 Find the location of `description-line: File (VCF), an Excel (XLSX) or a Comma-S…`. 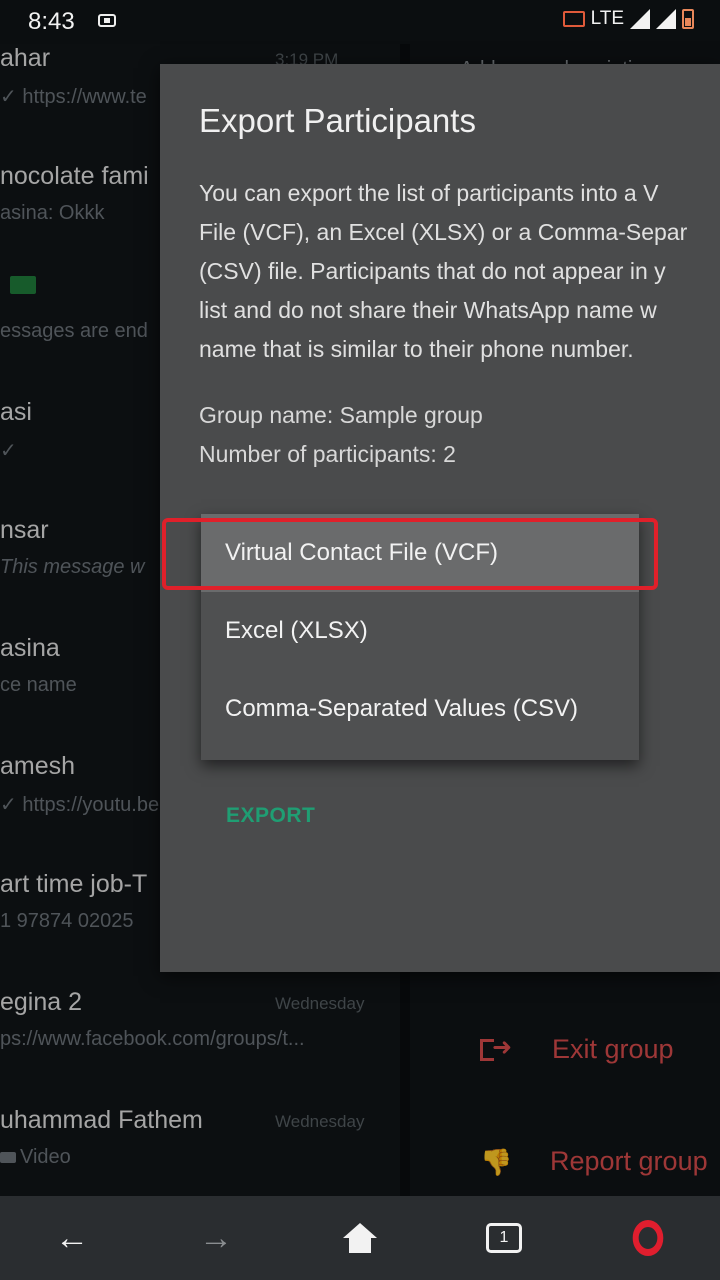

description-line: File (VCF), an Excel (XLSX) or a Comma-S… is located at coordinates (443, 232).